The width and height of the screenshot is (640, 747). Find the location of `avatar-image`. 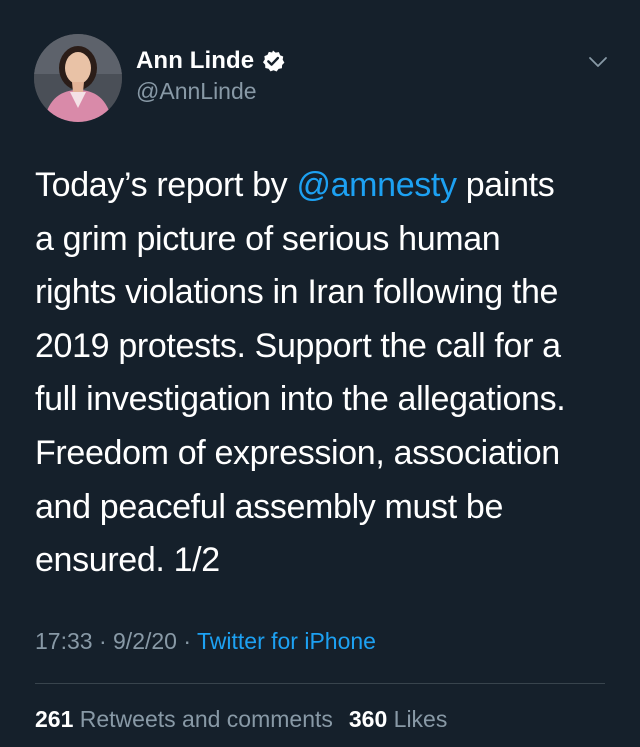

avatar-image is located at coordinates (78, 78).